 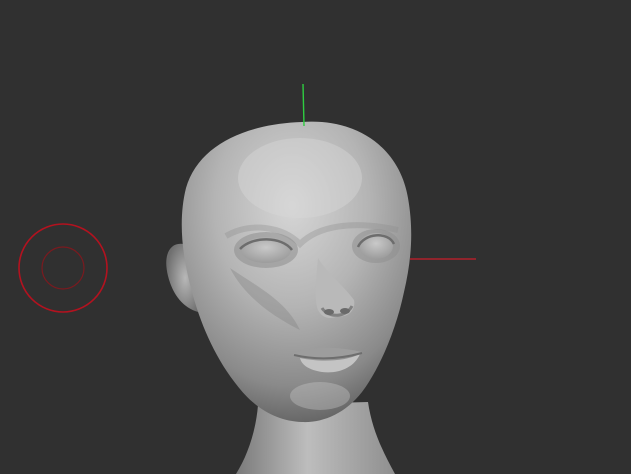 What do you see at coordinates (266, 250) in the screenshot?
I see `left-eye` at bounding box center [266, 250].